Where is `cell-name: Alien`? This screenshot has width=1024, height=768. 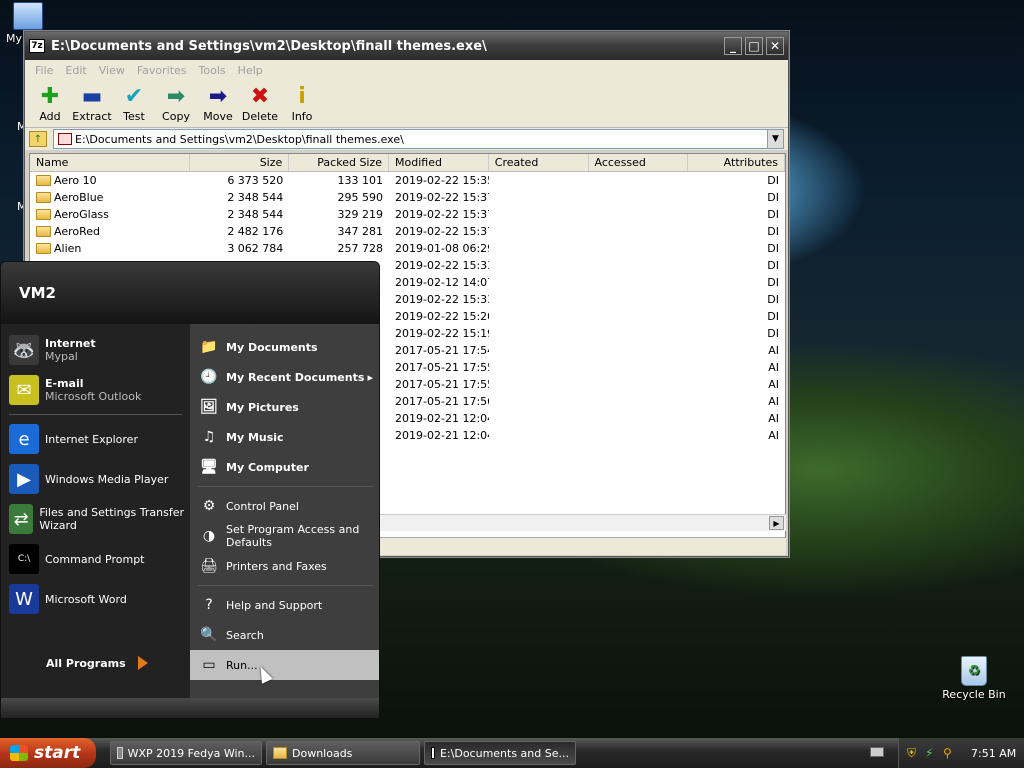
cell-name: Alien is located at coordinates (110, 248).